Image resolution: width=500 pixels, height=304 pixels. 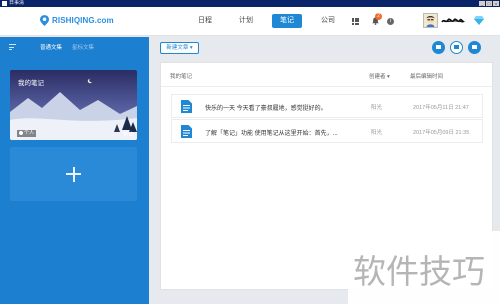 I want to click on view-mode-switcher, so click(x=459, y=47).